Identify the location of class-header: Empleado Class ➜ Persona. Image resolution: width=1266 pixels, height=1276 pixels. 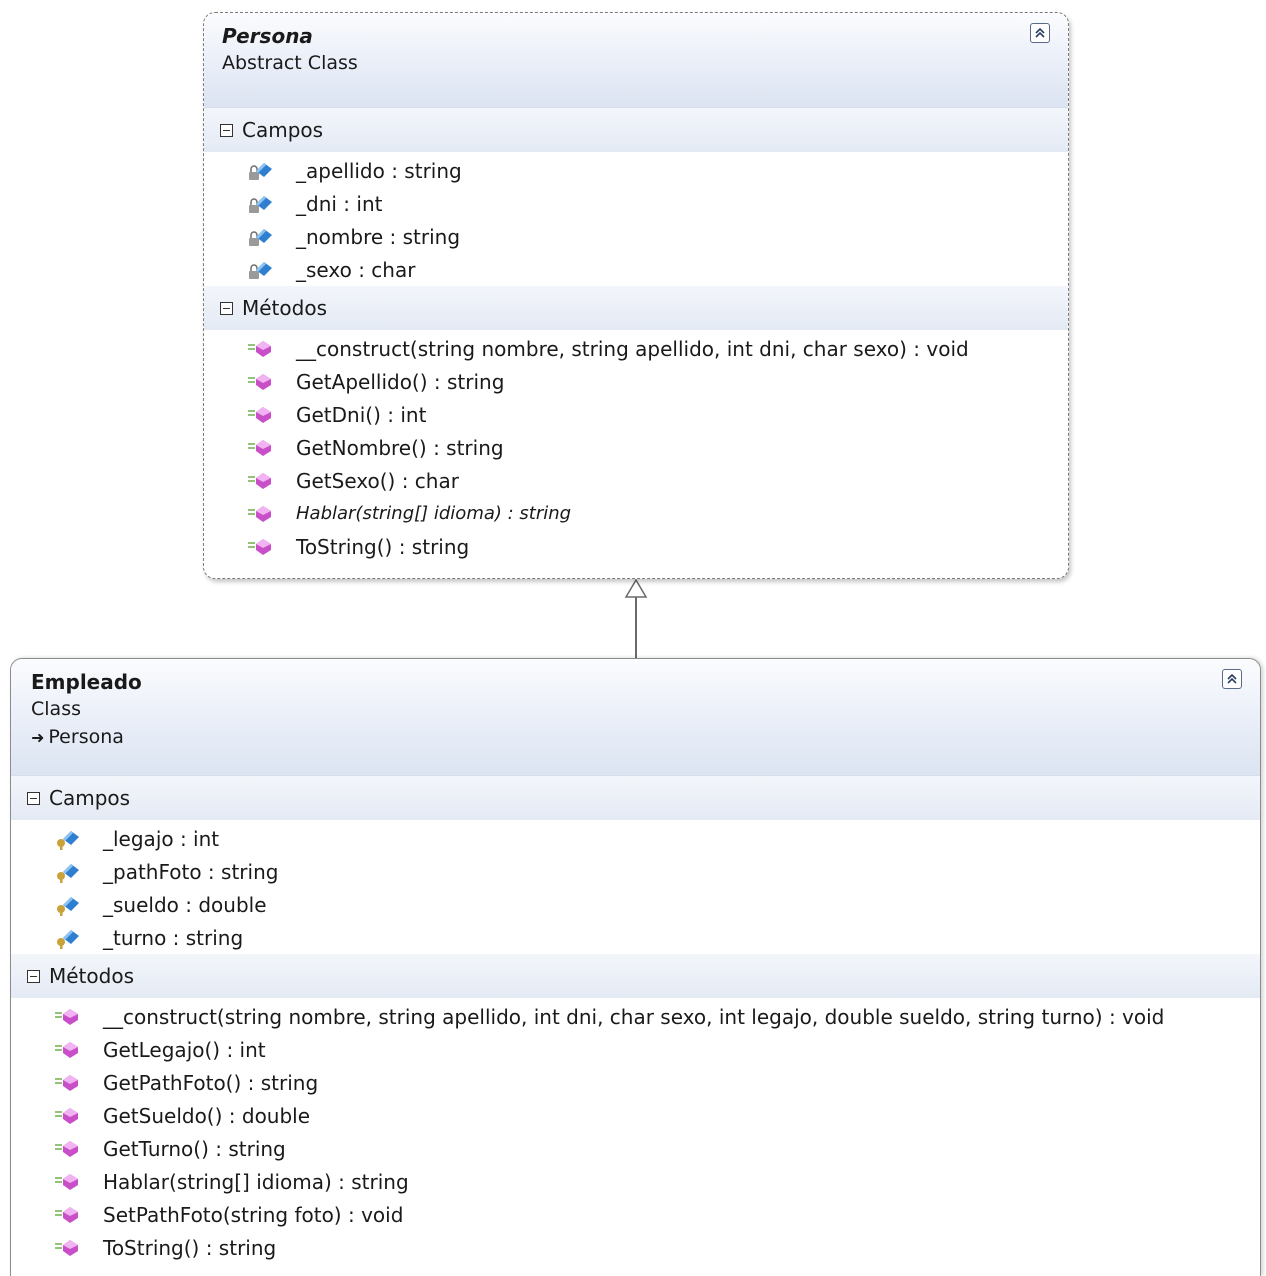
(635, 717).